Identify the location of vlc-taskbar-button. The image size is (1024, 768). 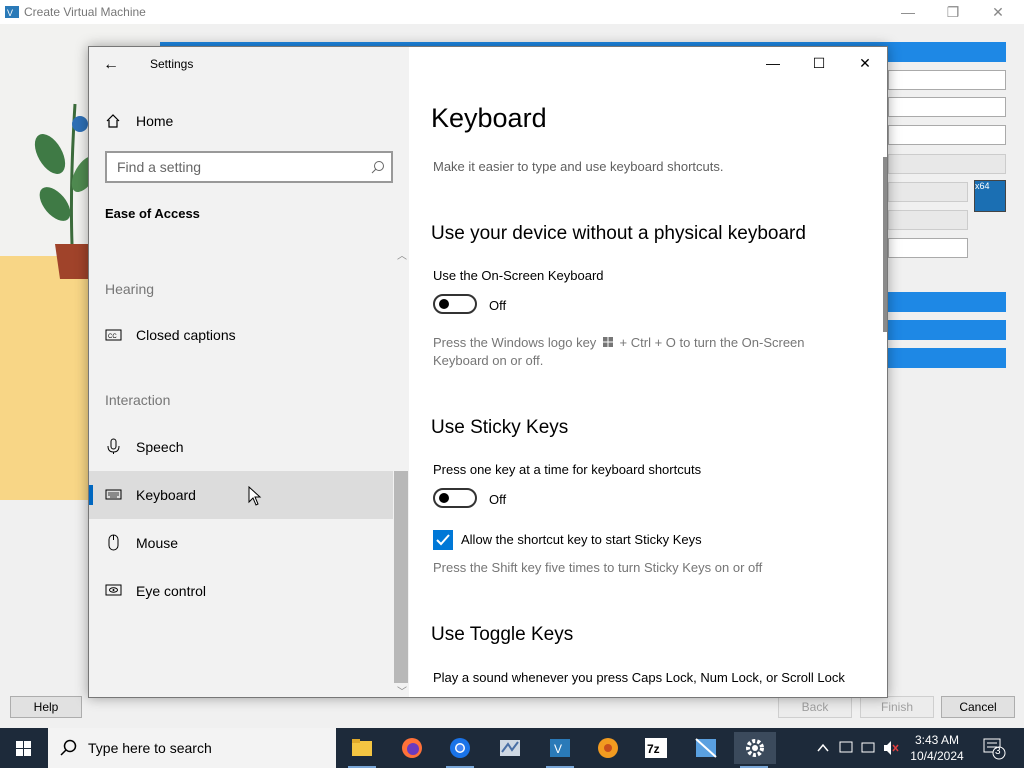
(608, 748).